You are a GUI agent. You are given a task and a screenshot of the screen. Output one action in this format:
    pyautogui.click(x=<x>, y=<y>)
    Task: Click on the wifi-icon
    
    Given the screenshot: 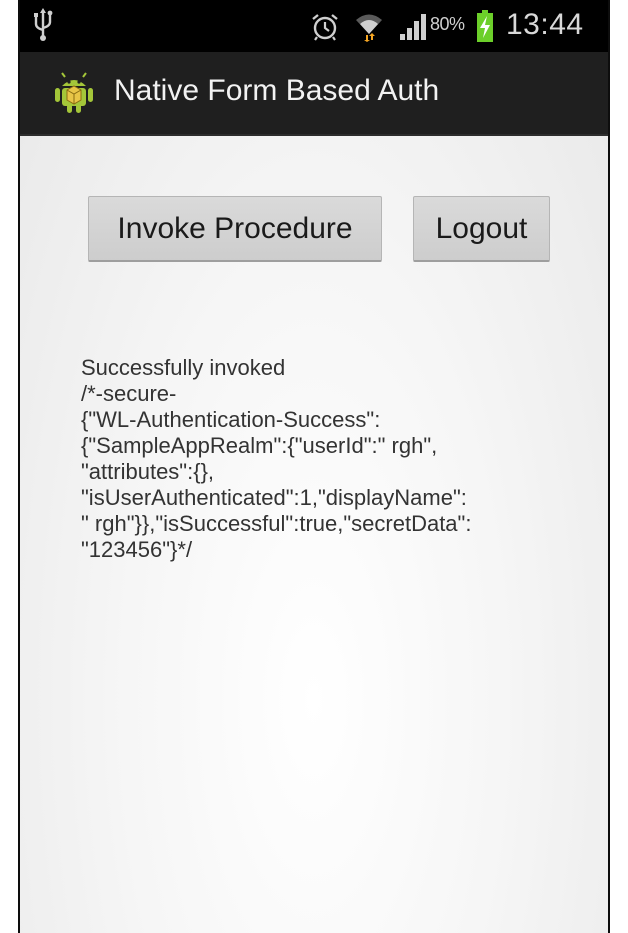 What is the action you would take?
    pyautogui.click(x=369, y=28)
    